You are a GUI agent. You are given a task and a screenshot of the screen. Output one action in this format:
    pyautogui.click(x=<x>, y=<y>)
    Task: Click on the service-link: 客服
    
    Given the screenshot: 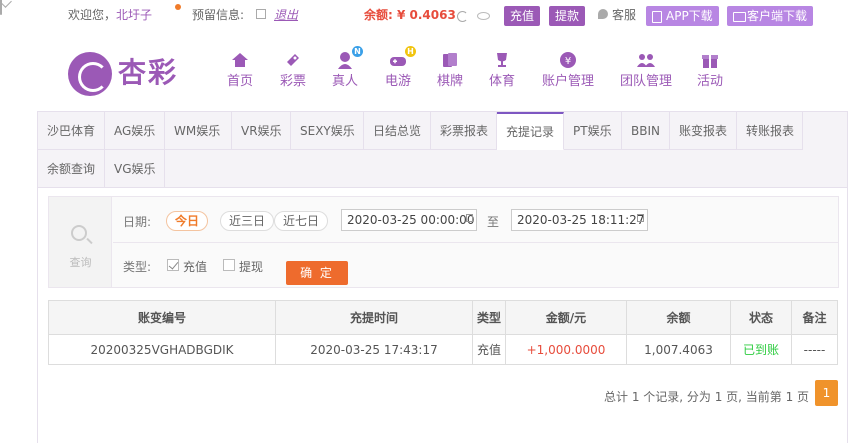 What is the action you would take?
    pyautogui.click(x=624, y=15)
    